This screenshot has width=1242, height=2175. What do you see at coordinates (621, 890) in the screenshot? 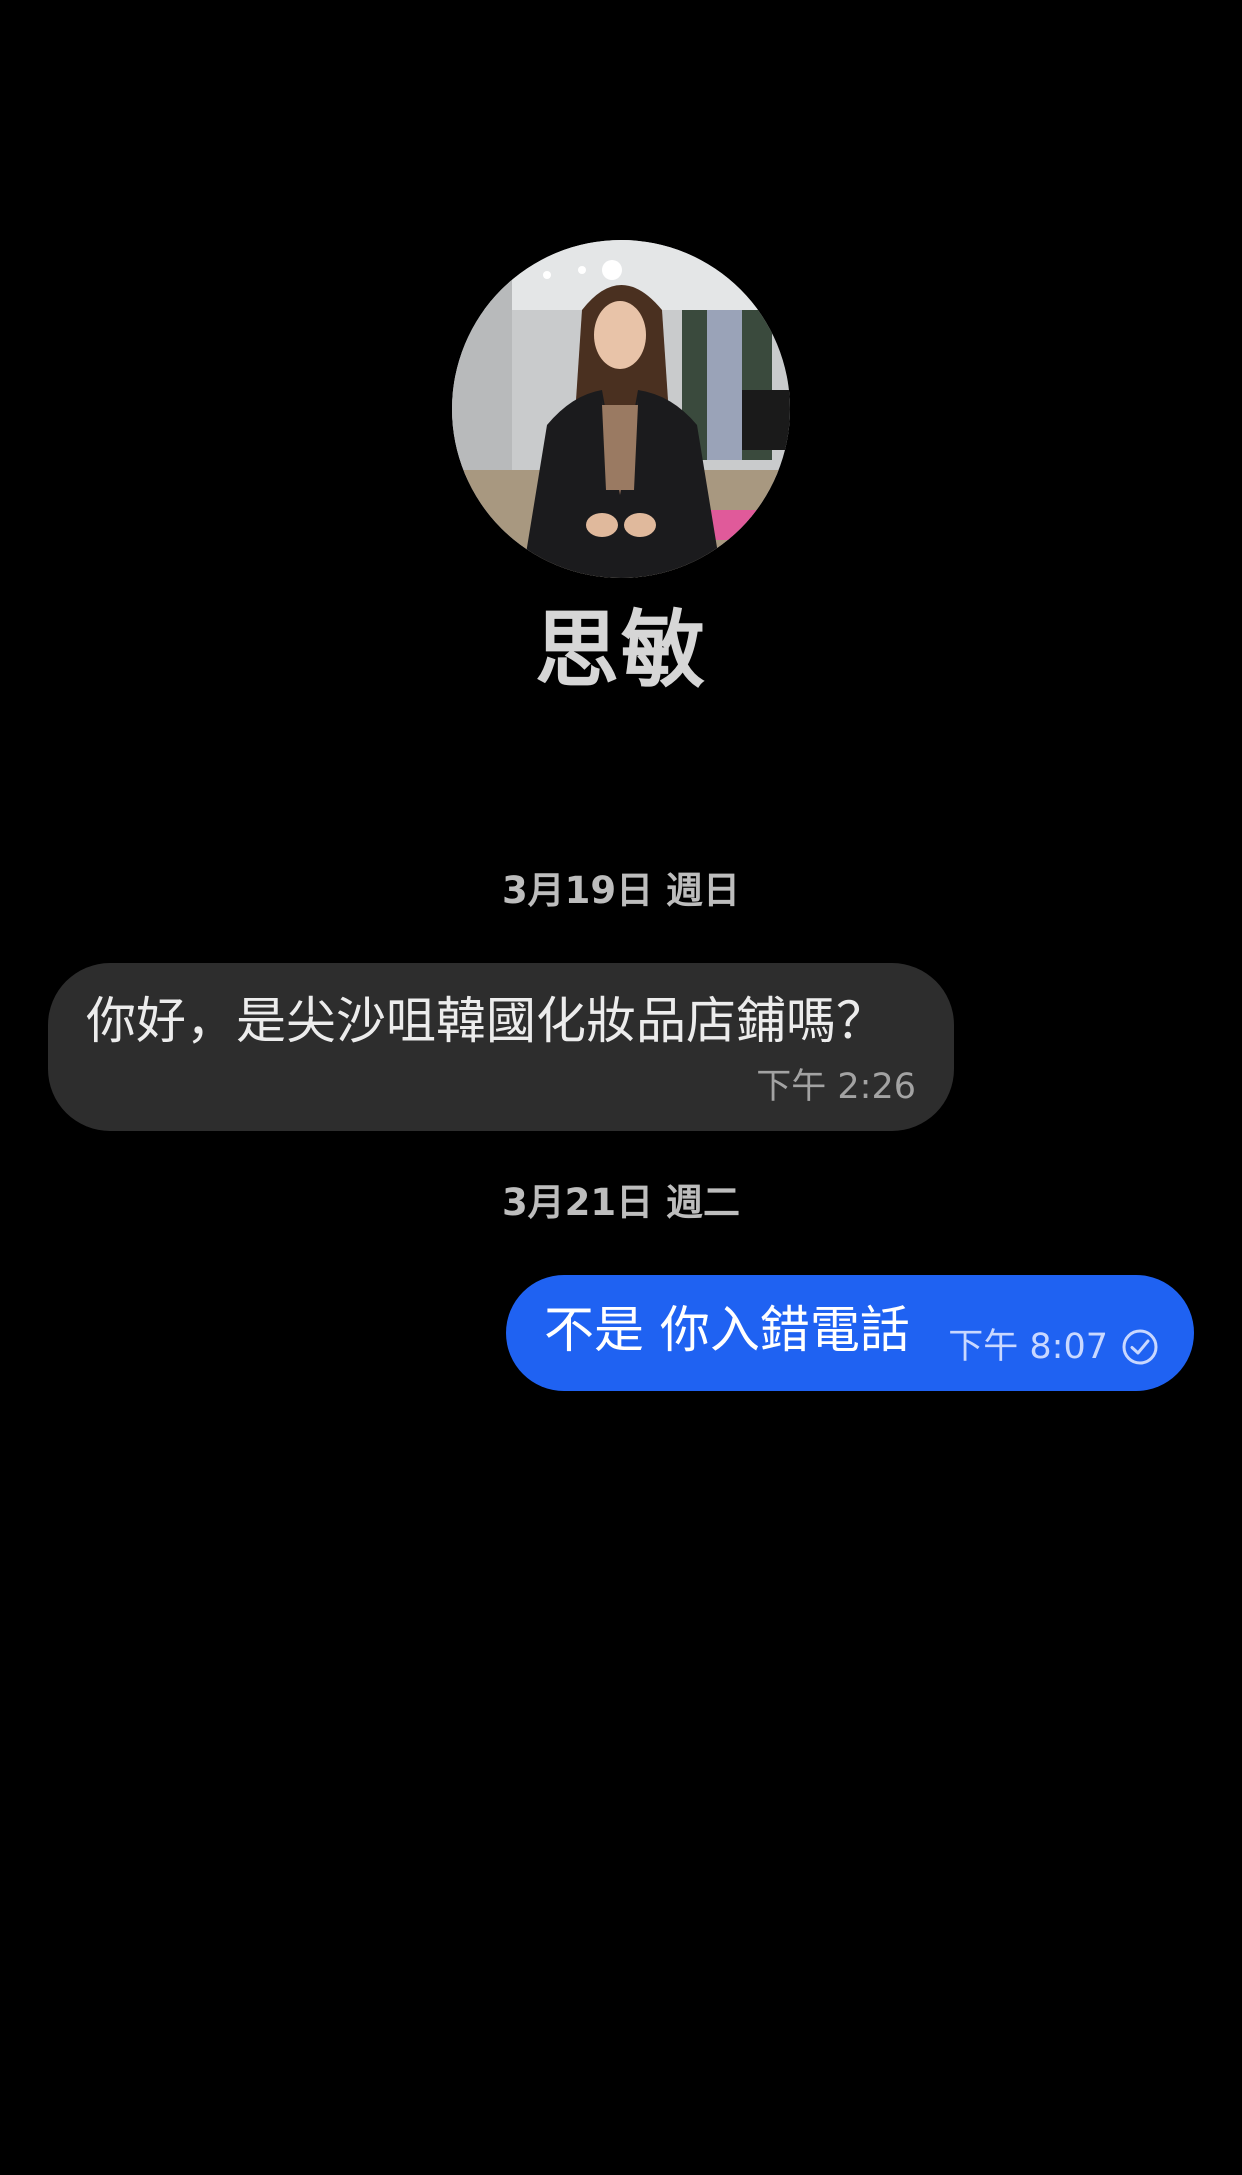
I see `date-separator: 3月19日 週日` at bounding box center [621, 890].